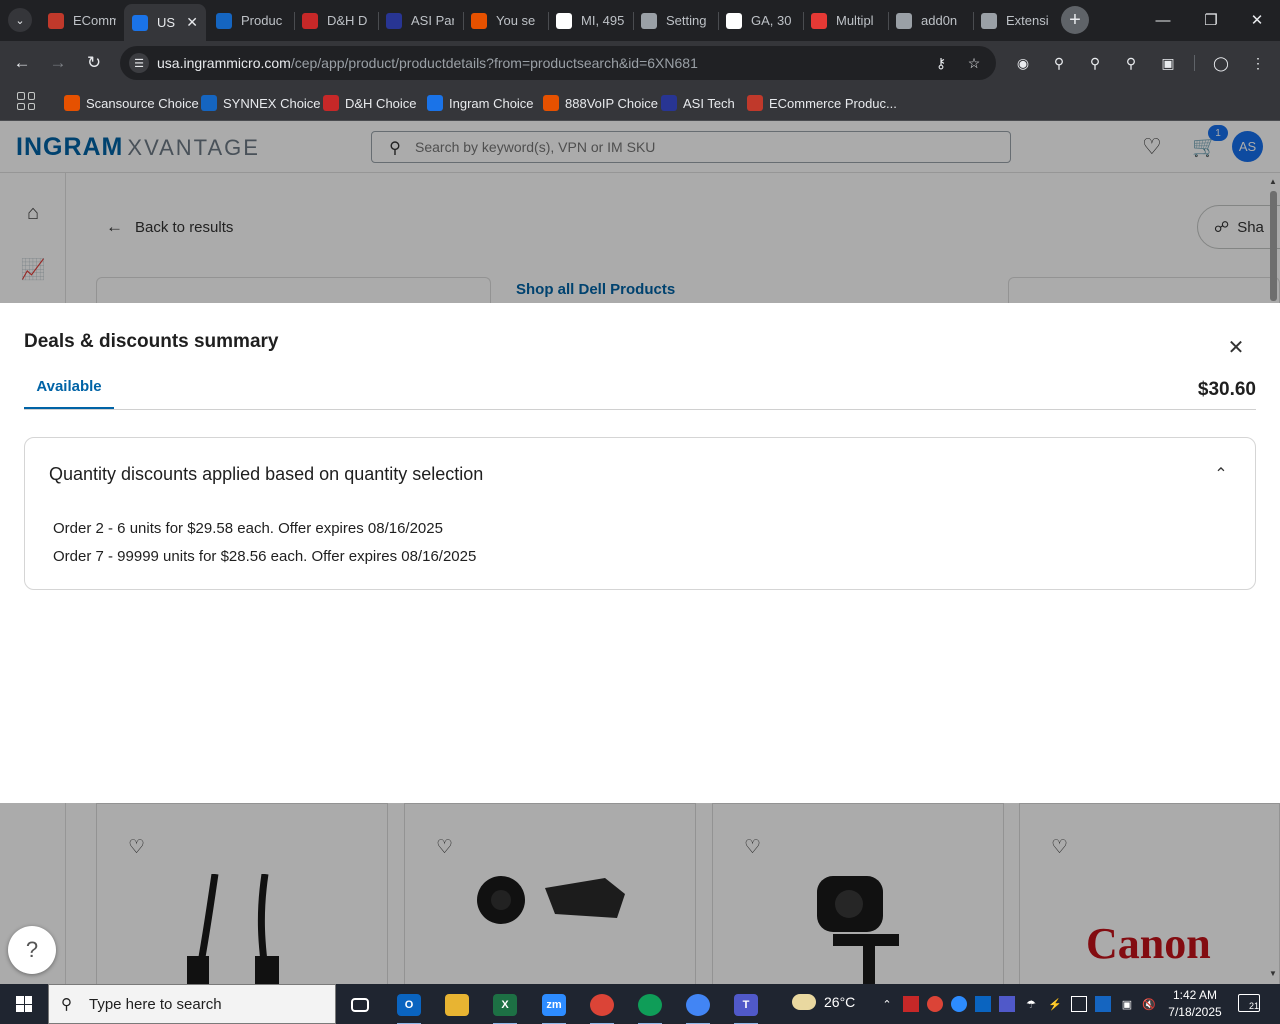 Image resolution: width=1280 pixels, height=1024 pixels. Describe the element at coordinates (1015, 20) in the screenshot. I see `browser-tab: Extensi` at that location.